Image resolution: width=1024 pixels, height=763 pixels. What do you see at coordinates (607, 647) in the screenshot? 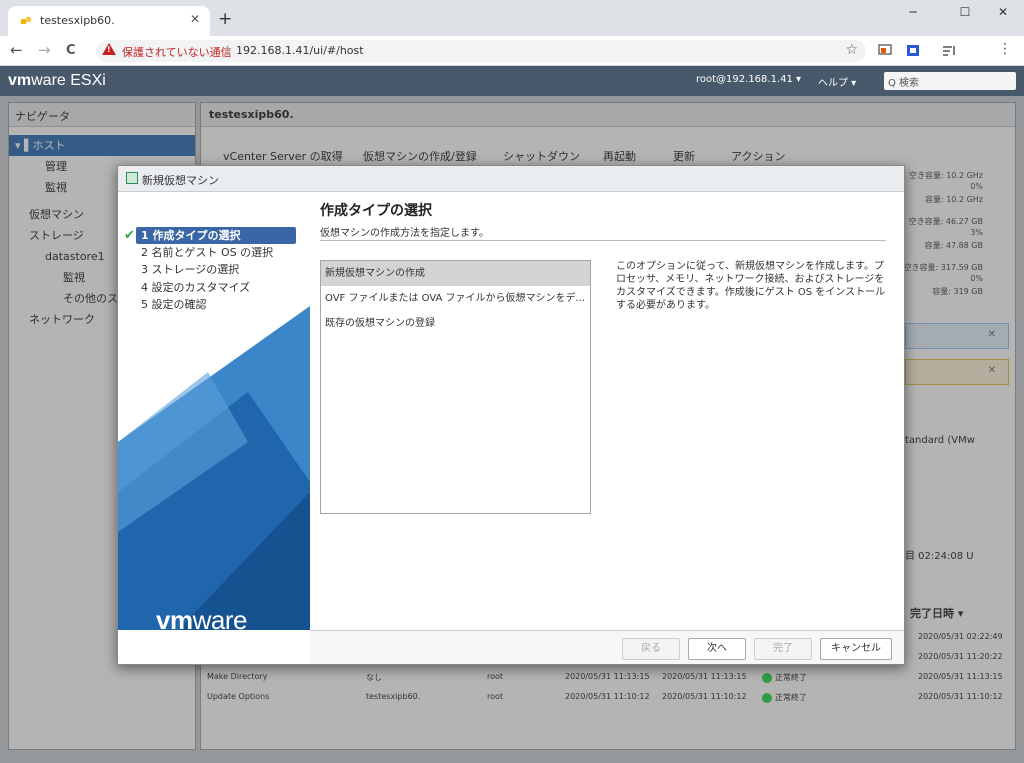
I see `dialog-footer: 戻る 次へ 完了 キャンセル` at bounding box center [607, 647].